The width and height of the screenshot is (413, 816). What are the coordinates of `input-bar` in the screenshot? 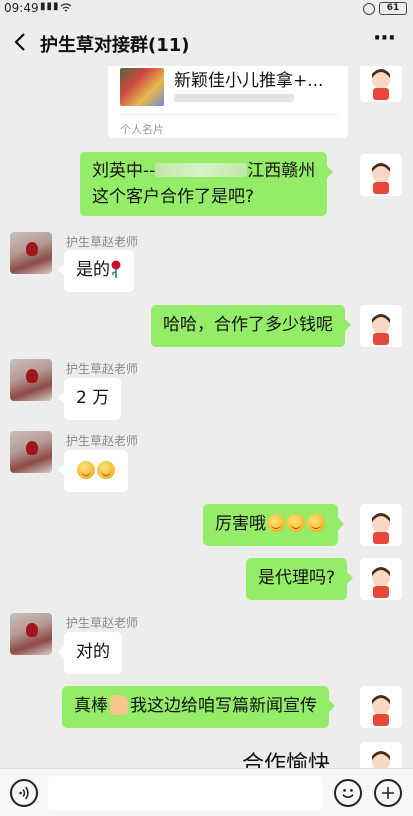 It's located at (206, 792).